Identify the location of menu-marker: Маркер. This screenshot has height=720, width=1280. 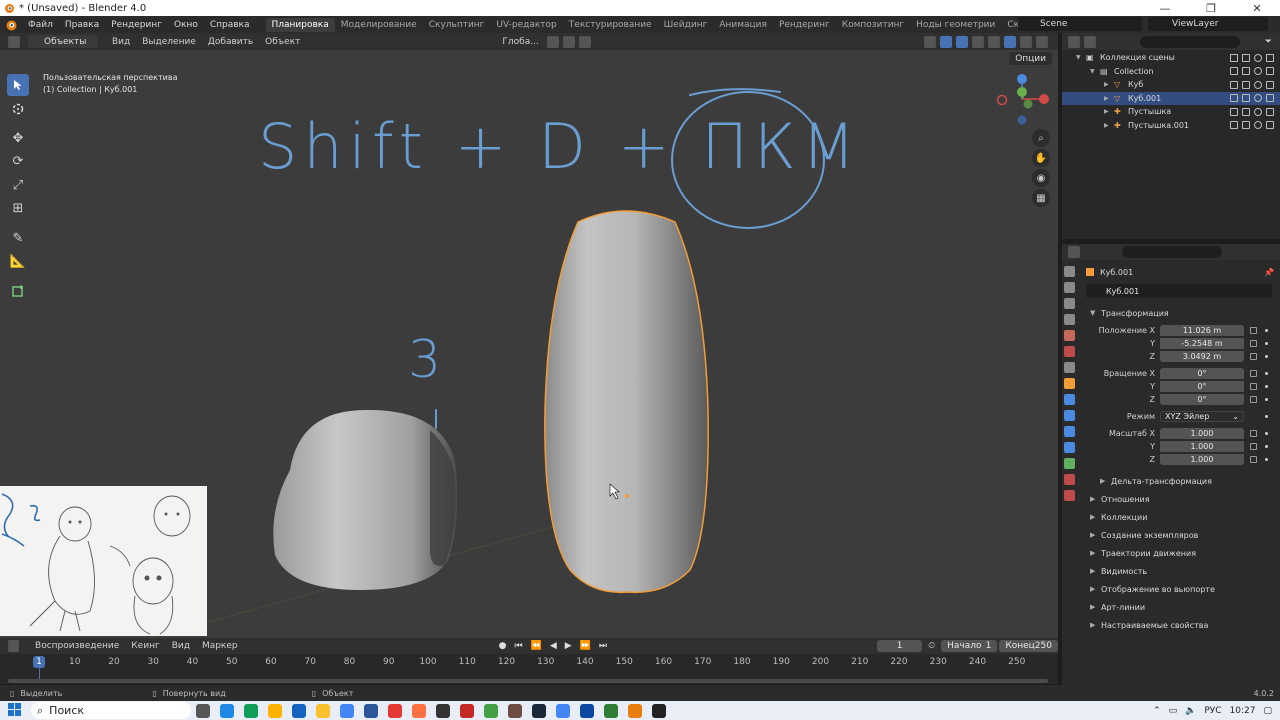
(220, 646).